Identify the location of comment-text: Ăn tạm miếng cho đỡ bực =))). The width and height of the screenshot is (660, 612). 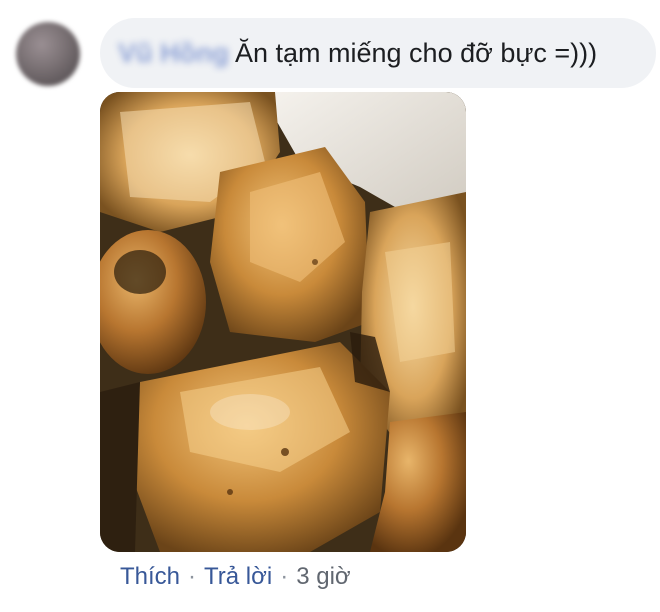
(416, 52).